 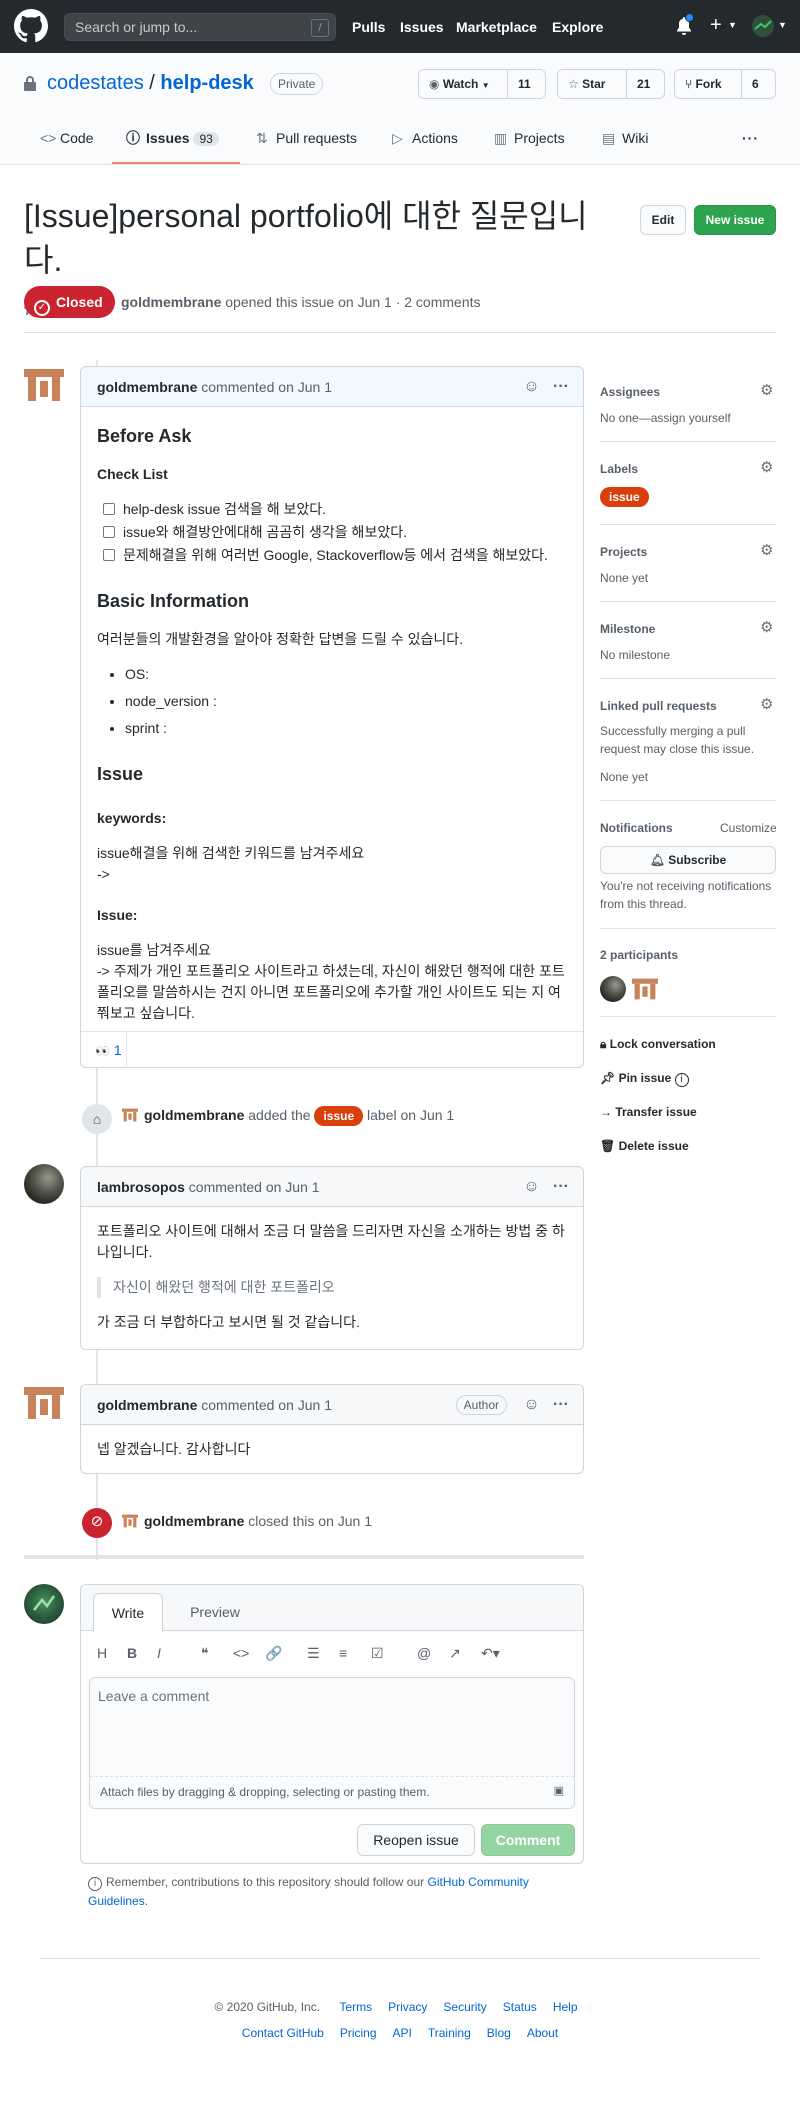 I want to click on code-icon: <>, so click(x=249, y=1653).